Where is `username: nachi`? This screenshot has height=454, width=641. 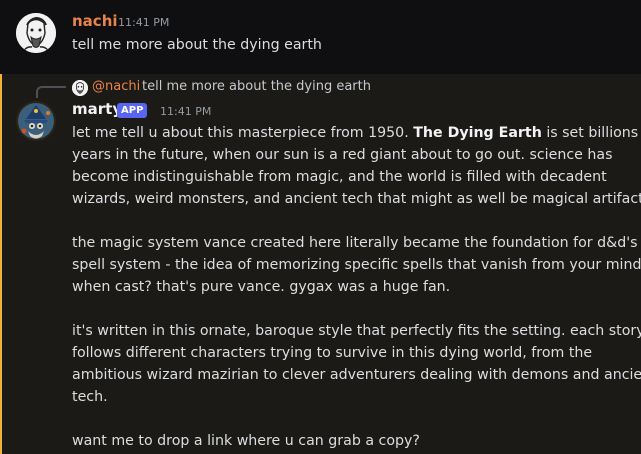 username: nachi is located at coordinates (95, 21).